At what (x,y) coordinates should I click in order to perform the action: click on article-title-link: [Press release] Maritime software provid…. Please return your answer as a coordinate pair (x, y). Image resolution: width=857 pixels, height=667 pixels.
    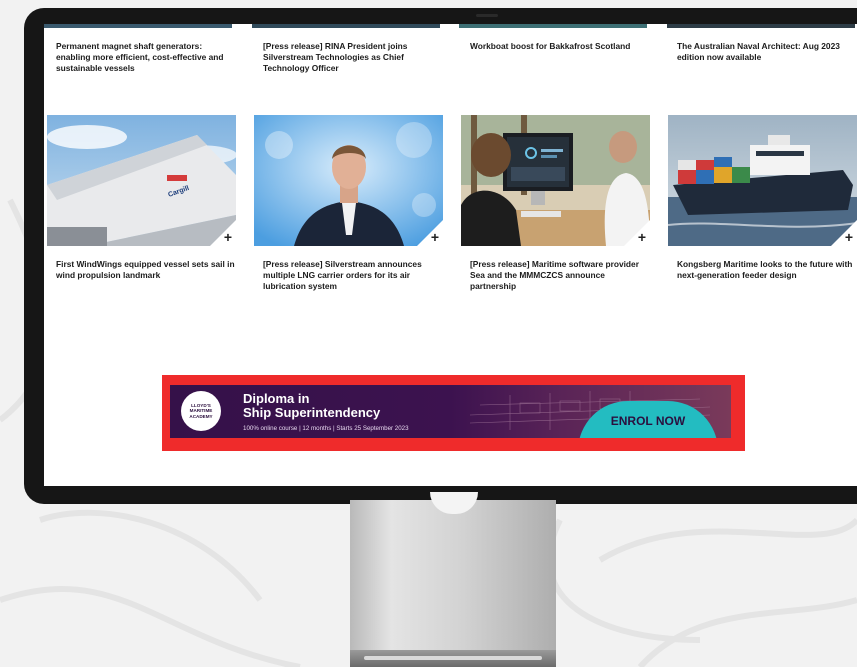
    Looking at the image, I should click on (560, 275).